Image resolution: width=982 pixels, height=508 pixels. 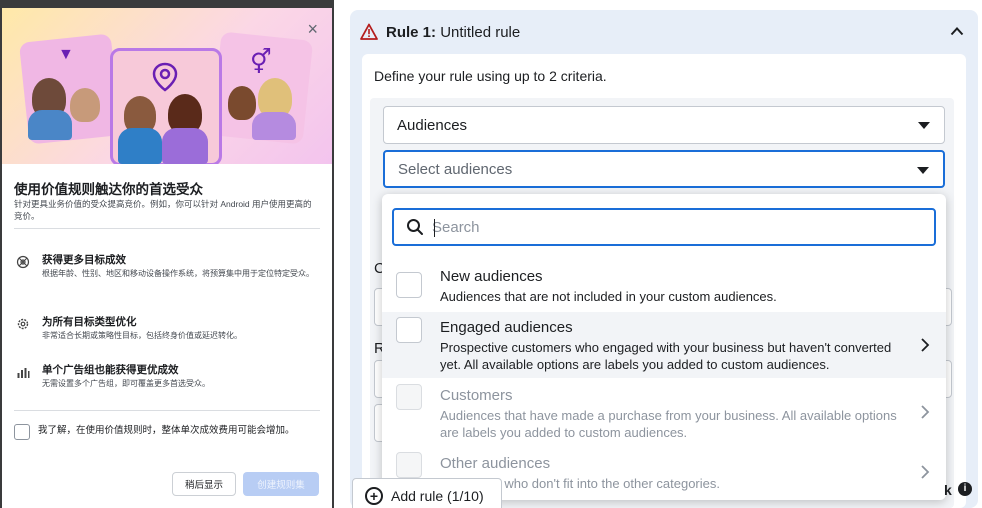 What do you see at coordinates (110, 370) in the screenshot?
I see `feature-title: 单个广告组也能获得更优成效` at bounding box center [110, 370].